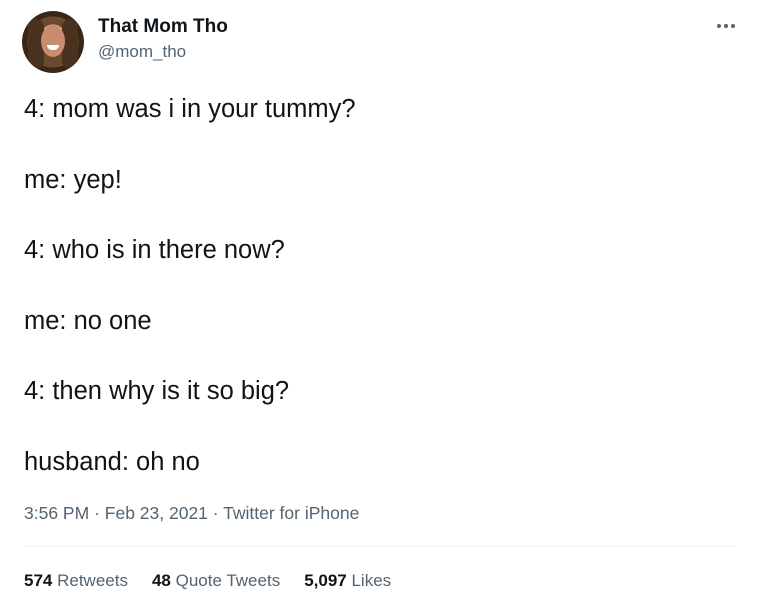  I want to click on engagement-stats: 574 Retweets 48 Quote Tweets 5,097 Likes, so click(207, 581).